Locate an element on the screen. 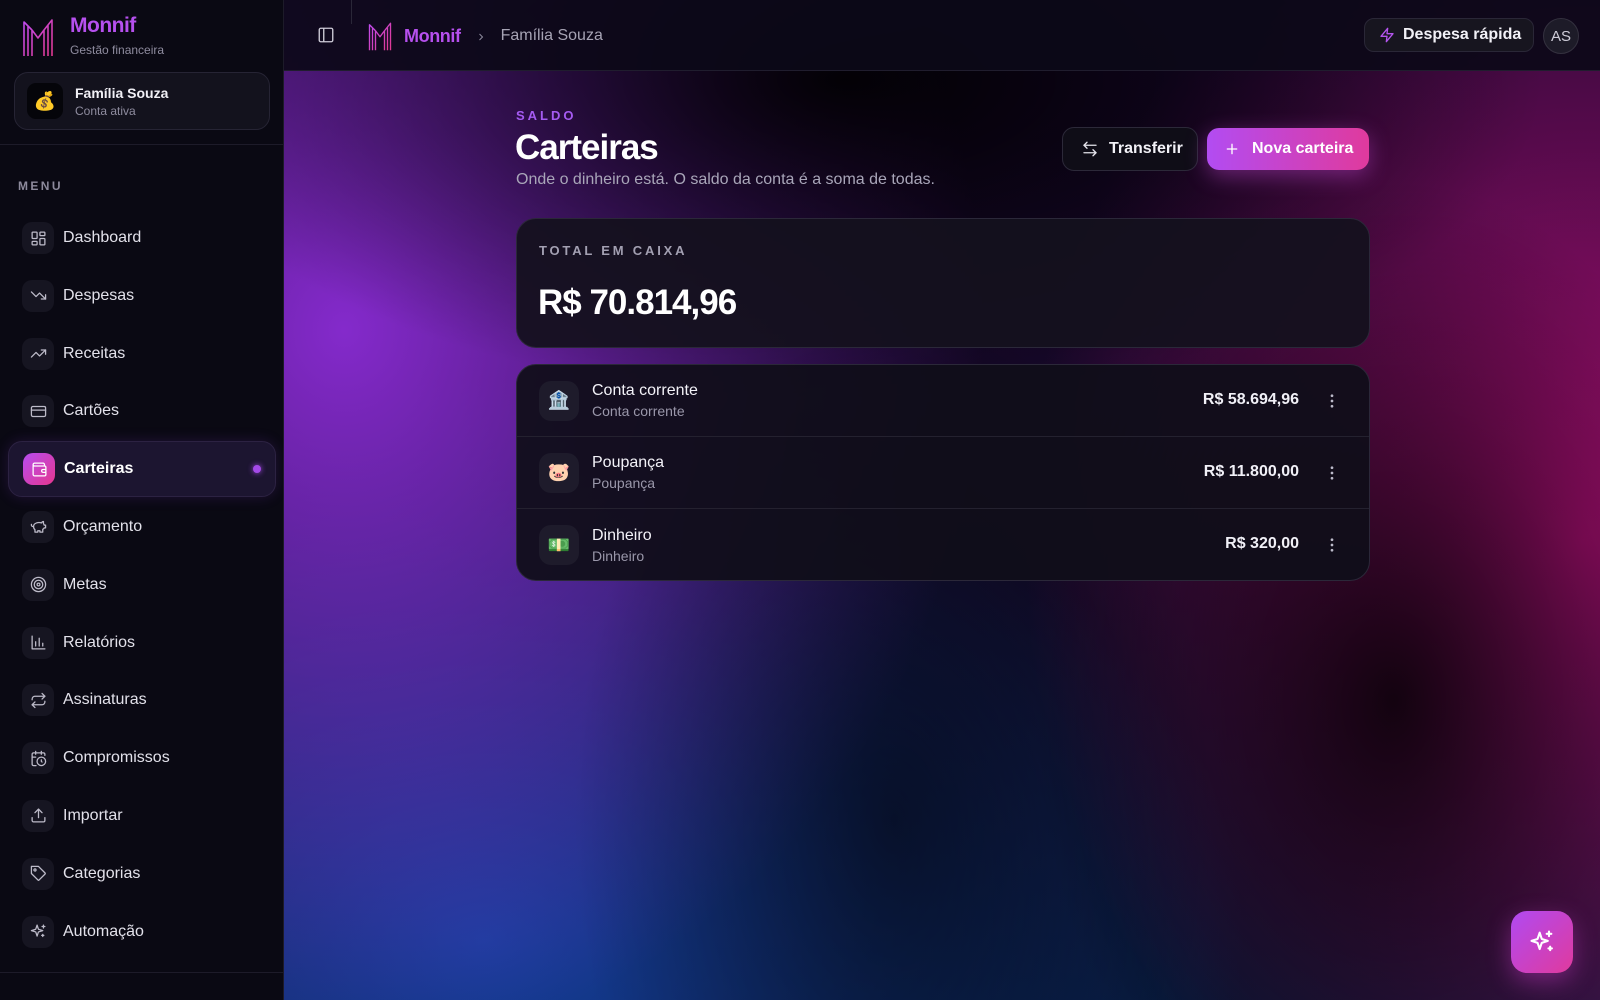 This screenshot has height=1000, width=1600. sidebar-item-relatorios: Relatórios is located at coordinates (142, 643).